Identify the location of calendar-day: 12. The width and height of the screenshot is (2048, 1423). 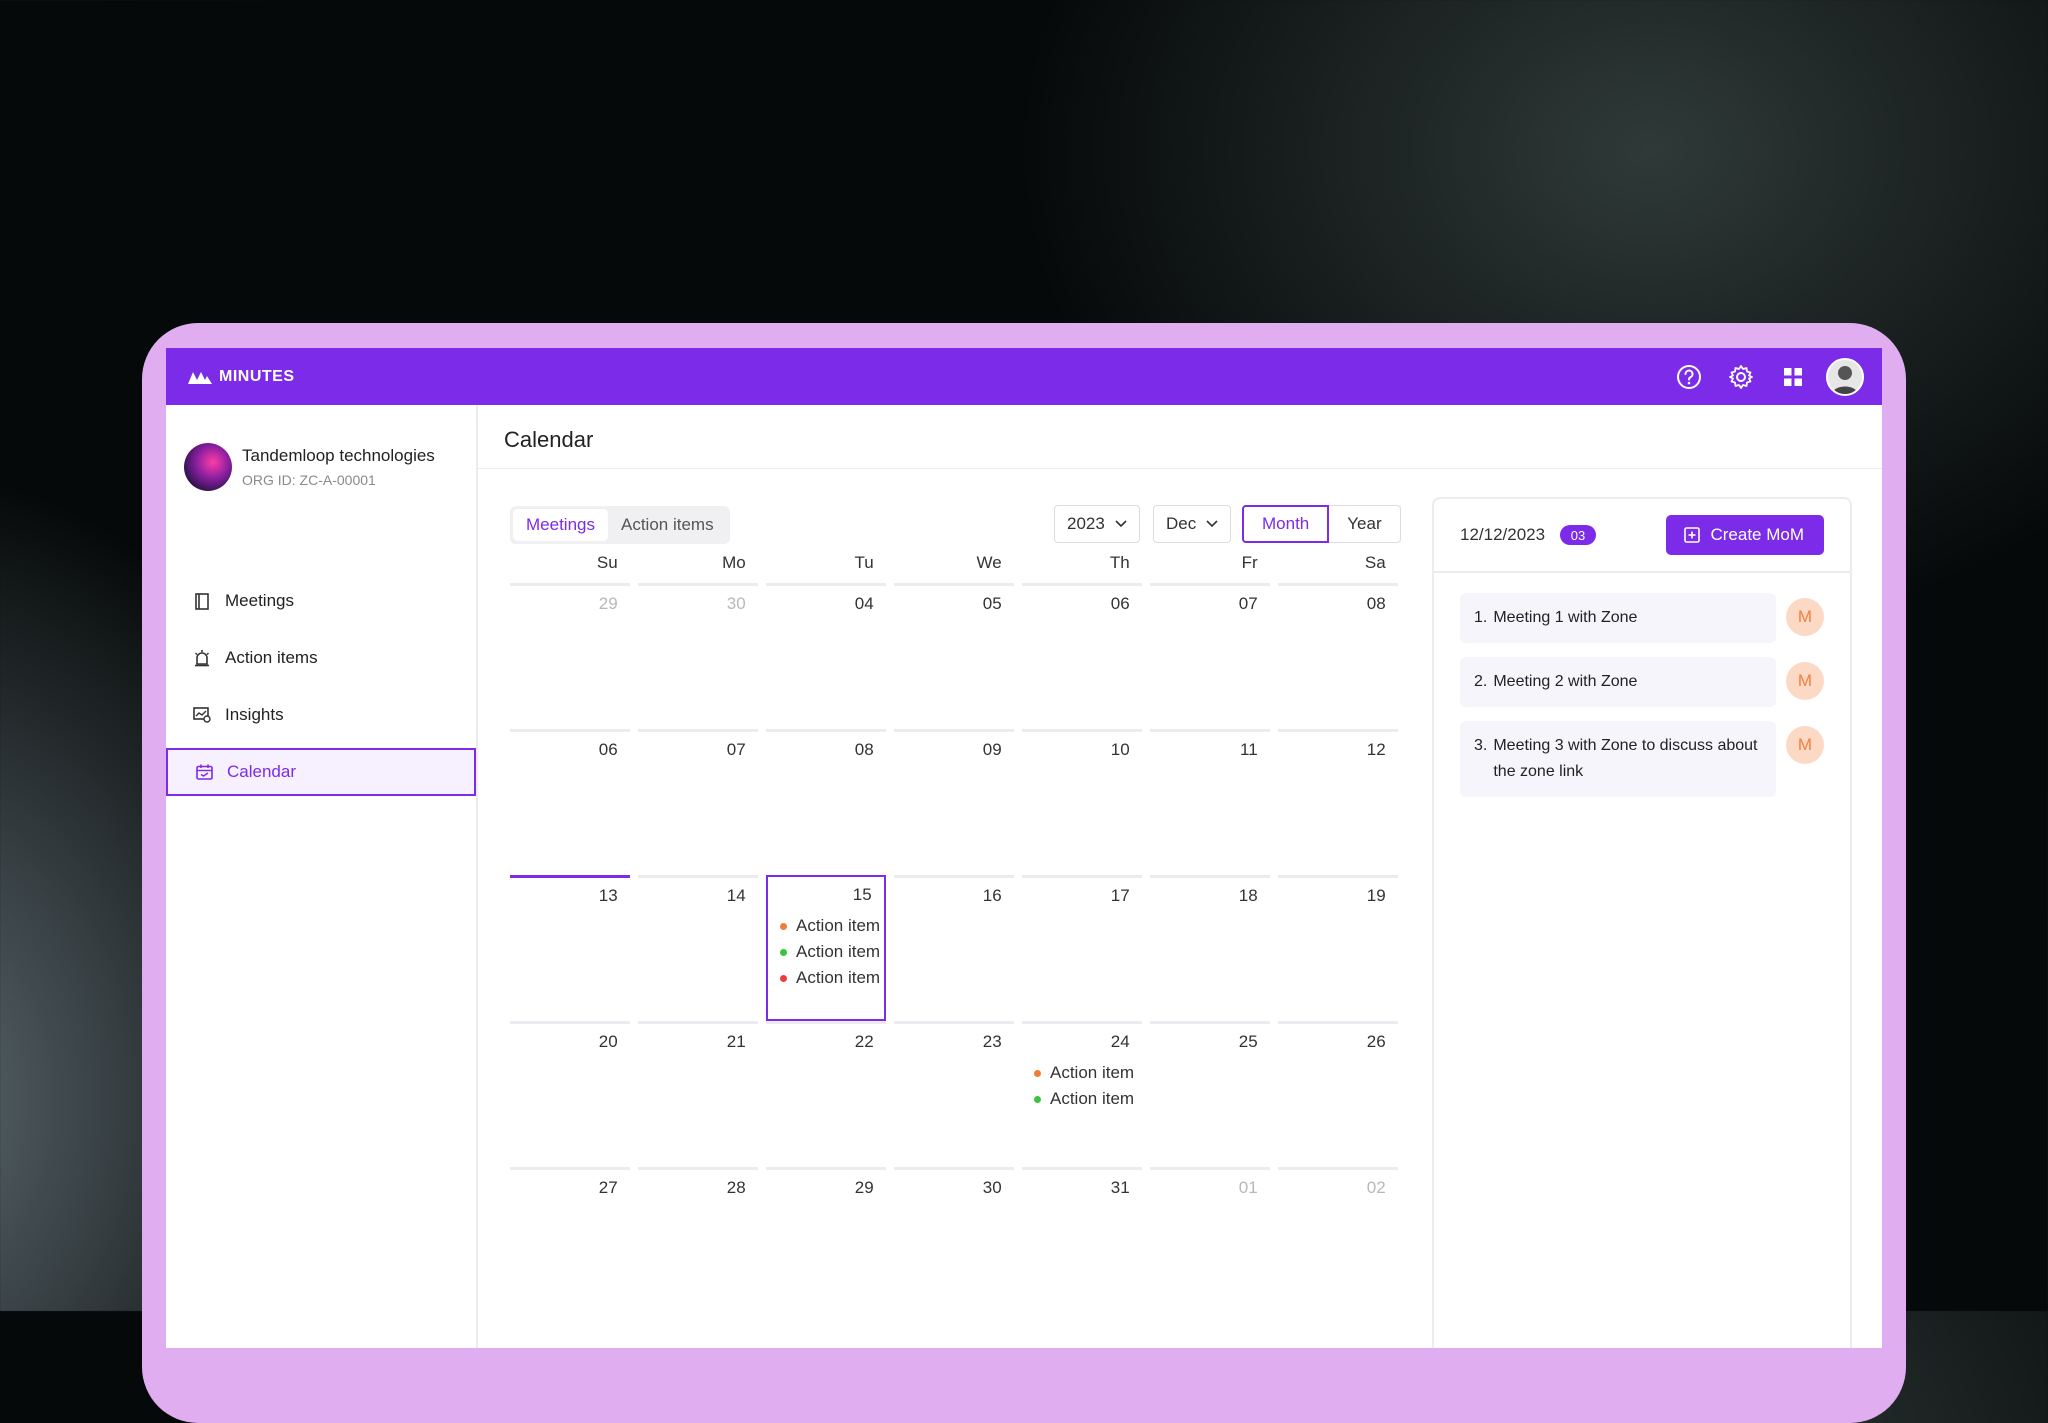
(1338, 802).